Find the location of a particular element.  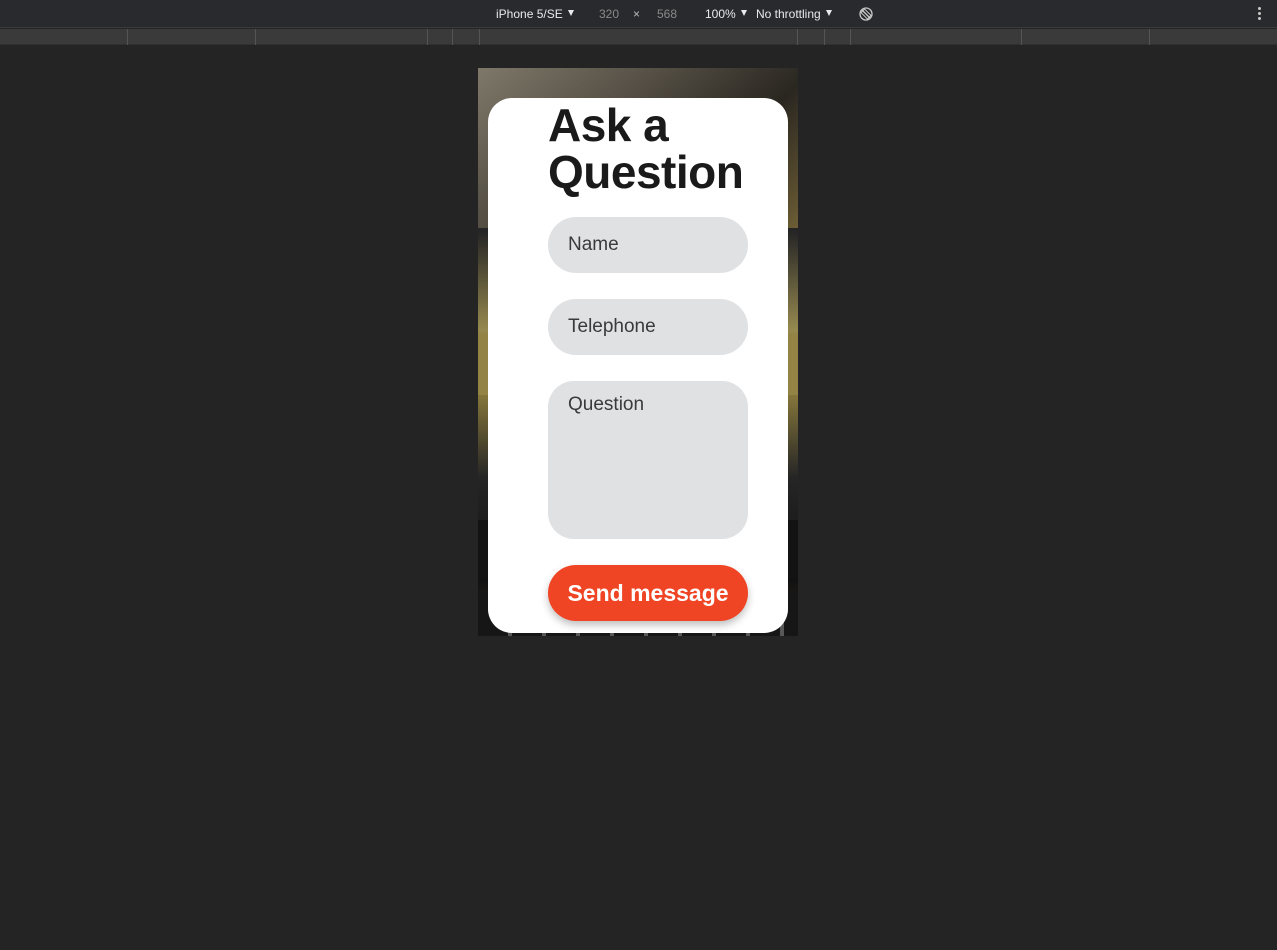

zoom-select: 100% is located at coordinates (726, 14).